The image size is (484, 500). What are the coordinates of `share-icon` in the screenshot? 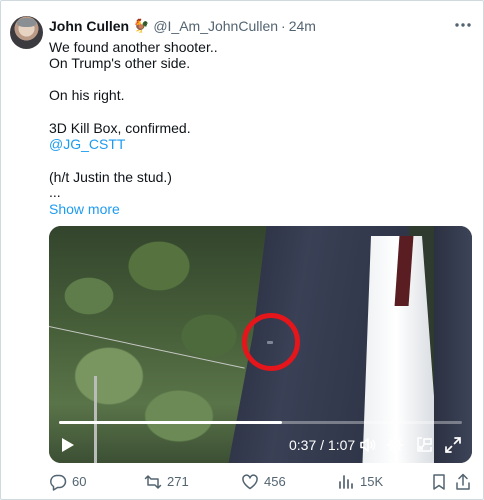 It's located at (463, 481).